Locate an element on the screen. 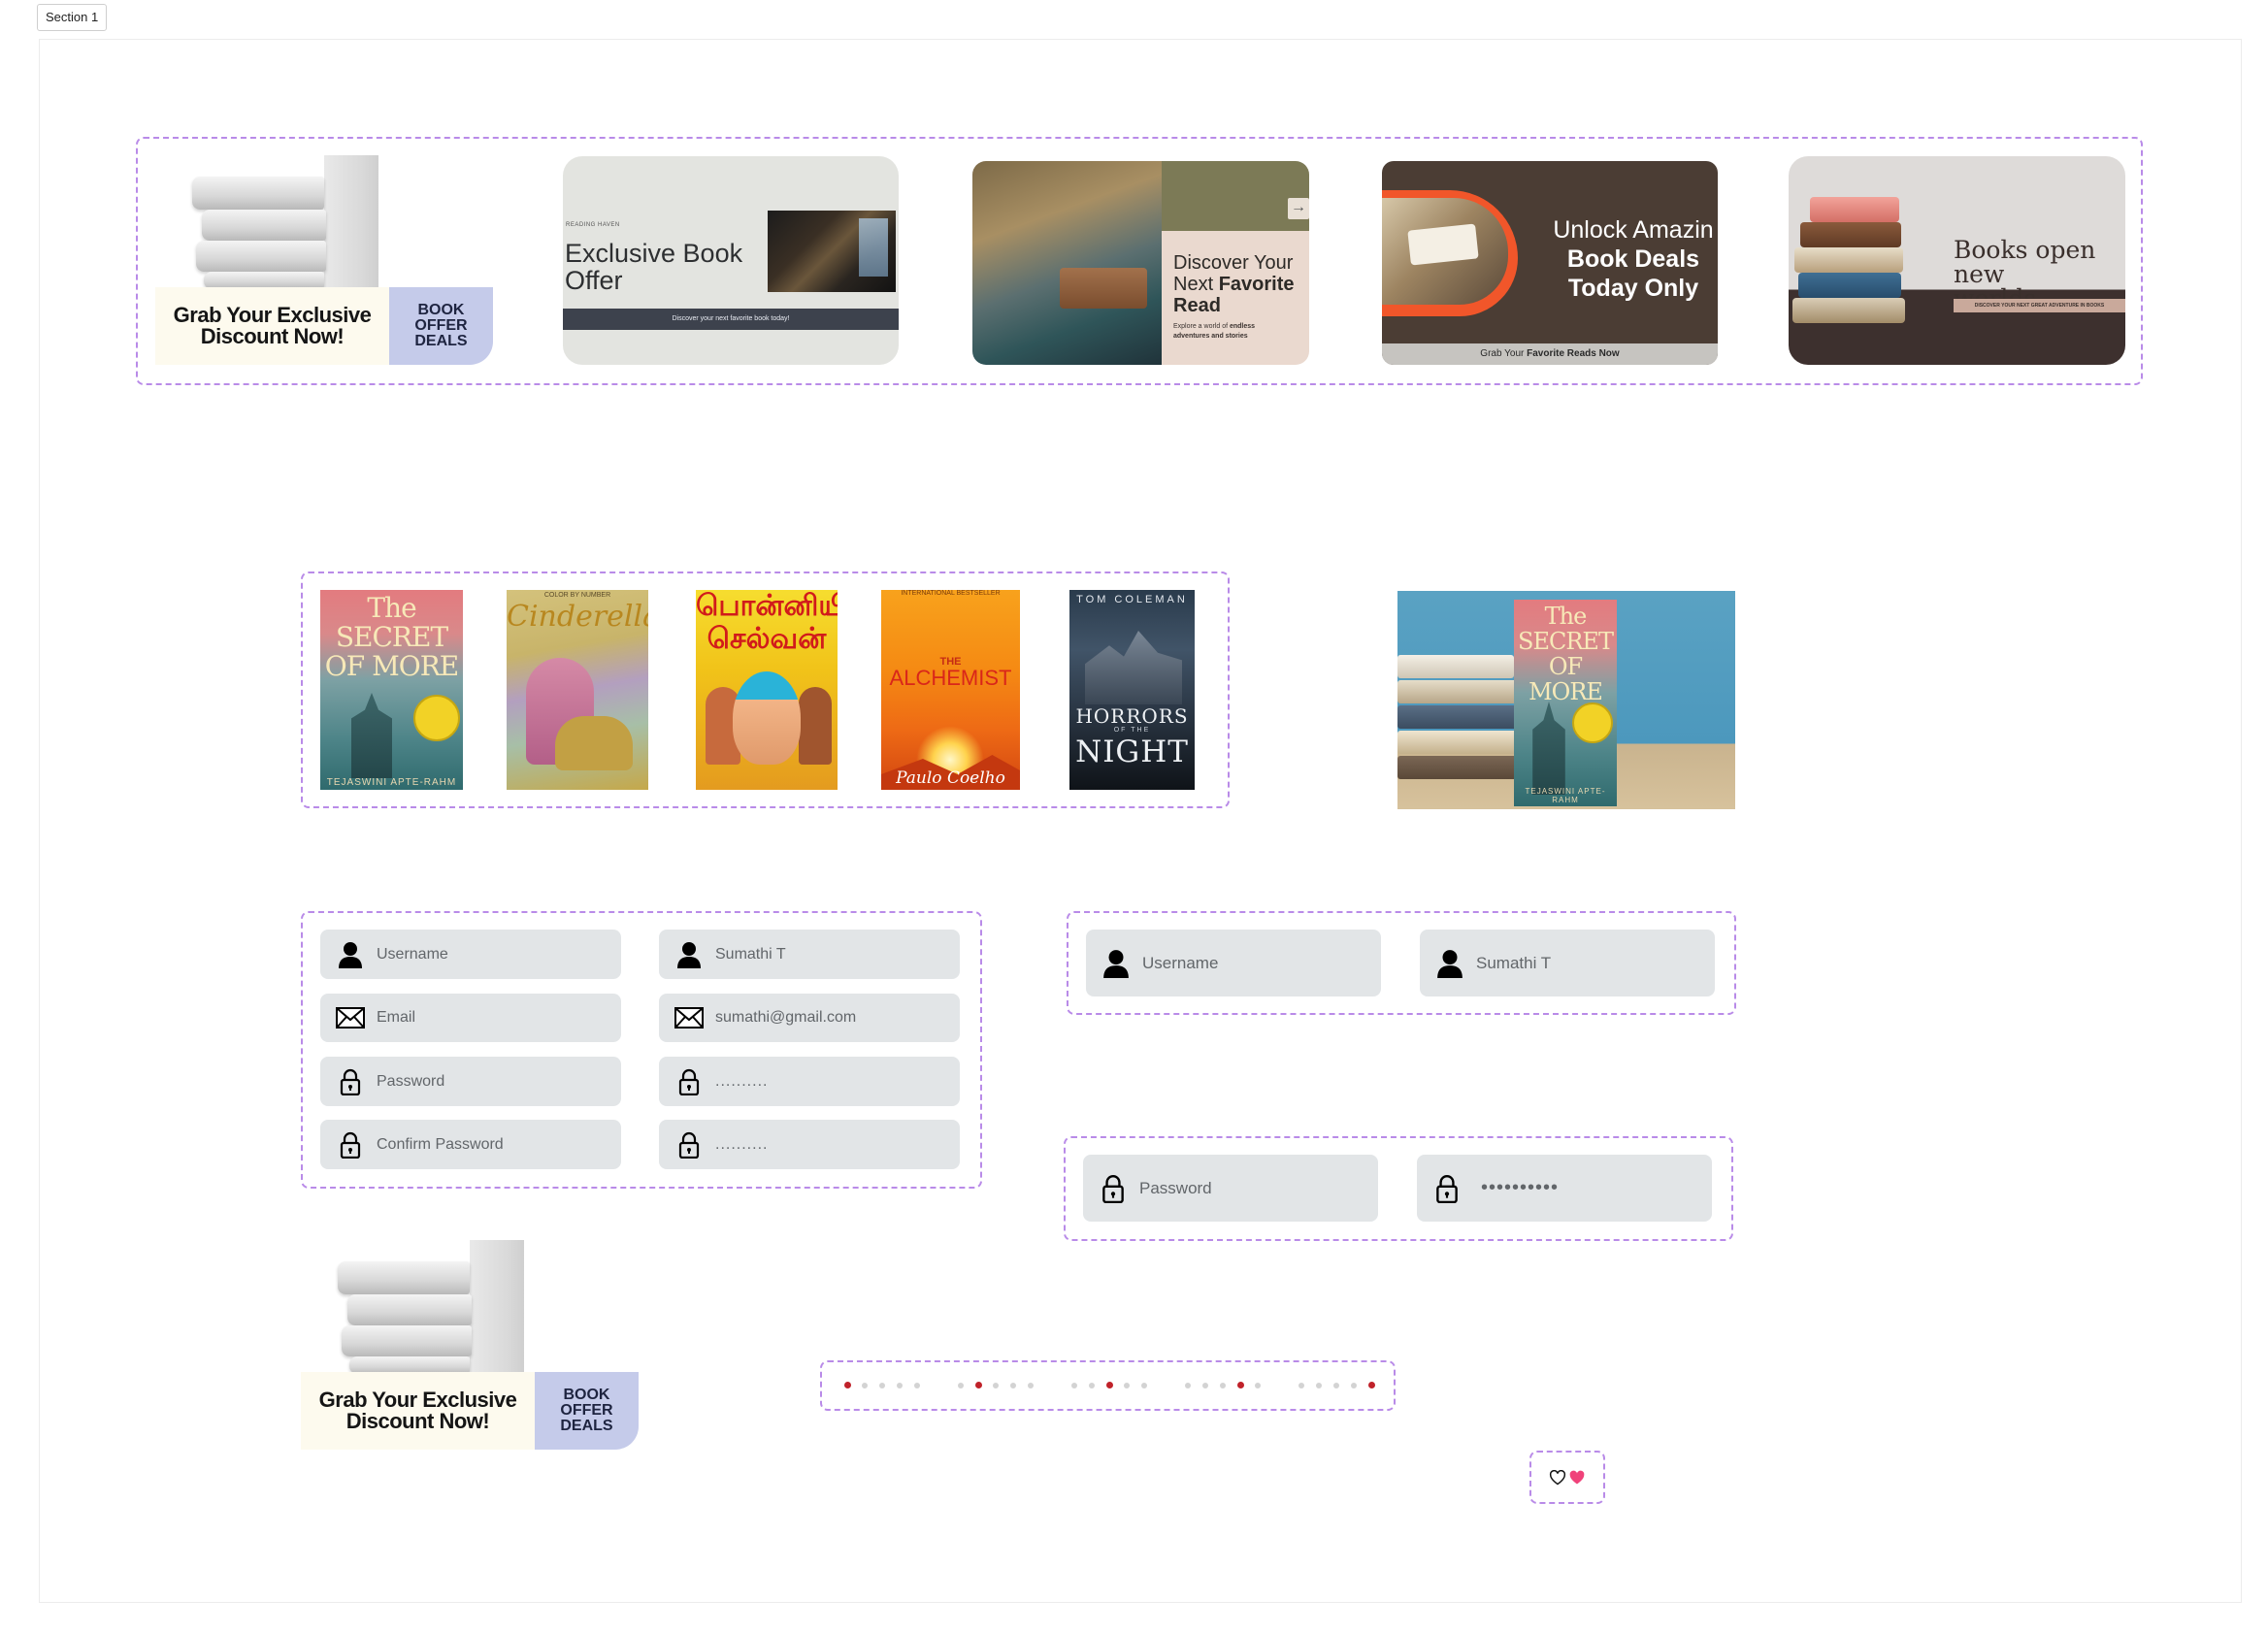 Image resolution: width=2268 pixels, height=1633 pixels. cover-title-line-3: OF MORE is located at coordinates (391, 666).